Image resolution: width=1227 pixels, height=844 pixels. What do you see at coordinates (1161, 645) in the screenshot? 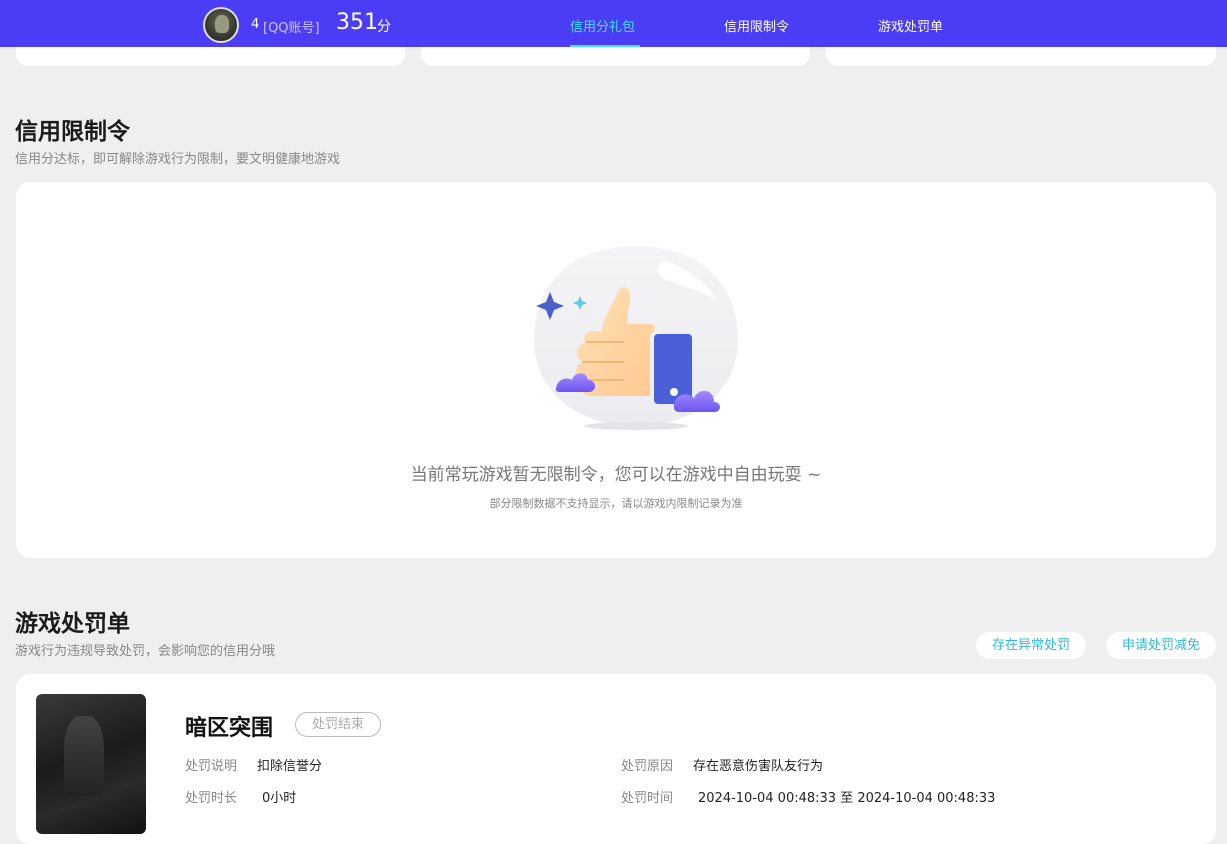
I see `penalty-appeal-button: 申请处罚减免` at bounding box center [1161, 645].